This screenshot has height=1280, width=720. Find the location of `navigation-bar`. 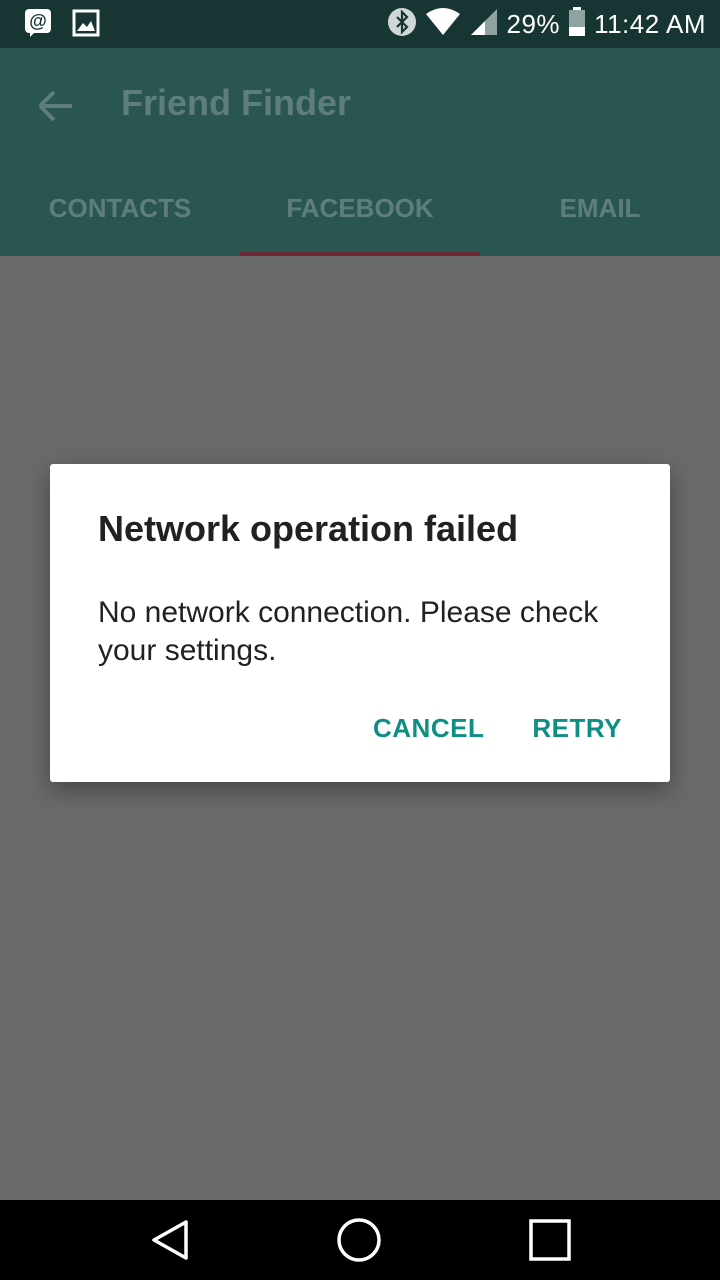

navigation-bar is located at coordinates (360, 1240).